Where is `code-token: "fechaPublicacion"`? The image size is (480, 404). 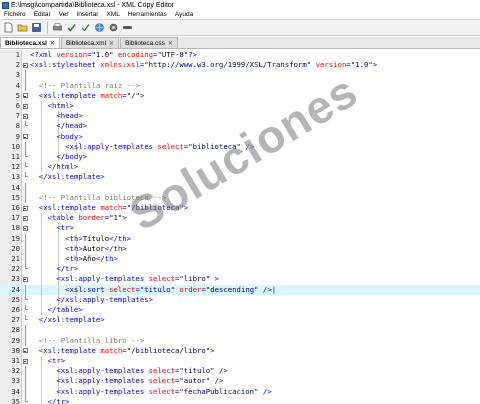
code-token: "fechaPublicacion" is located at coordinates (219, 391).